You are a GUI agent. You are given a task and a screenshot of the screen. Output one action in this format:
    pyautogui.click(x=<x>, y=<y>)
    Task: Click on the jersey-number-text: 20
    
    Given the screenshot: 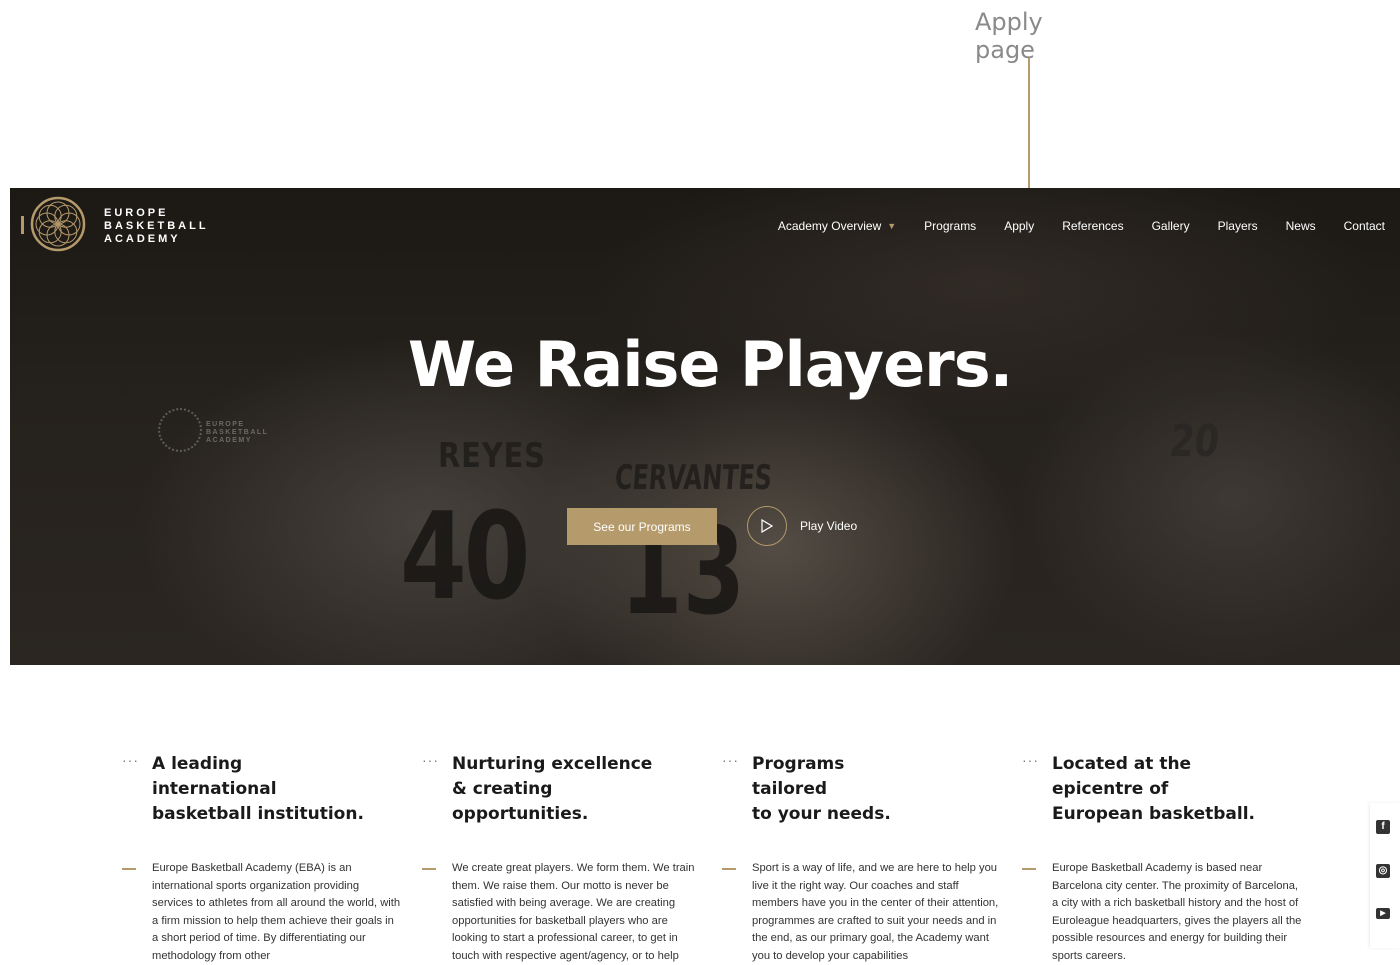 What is the action you would take?
    pyautogui.click(x=1194, y=441)
    